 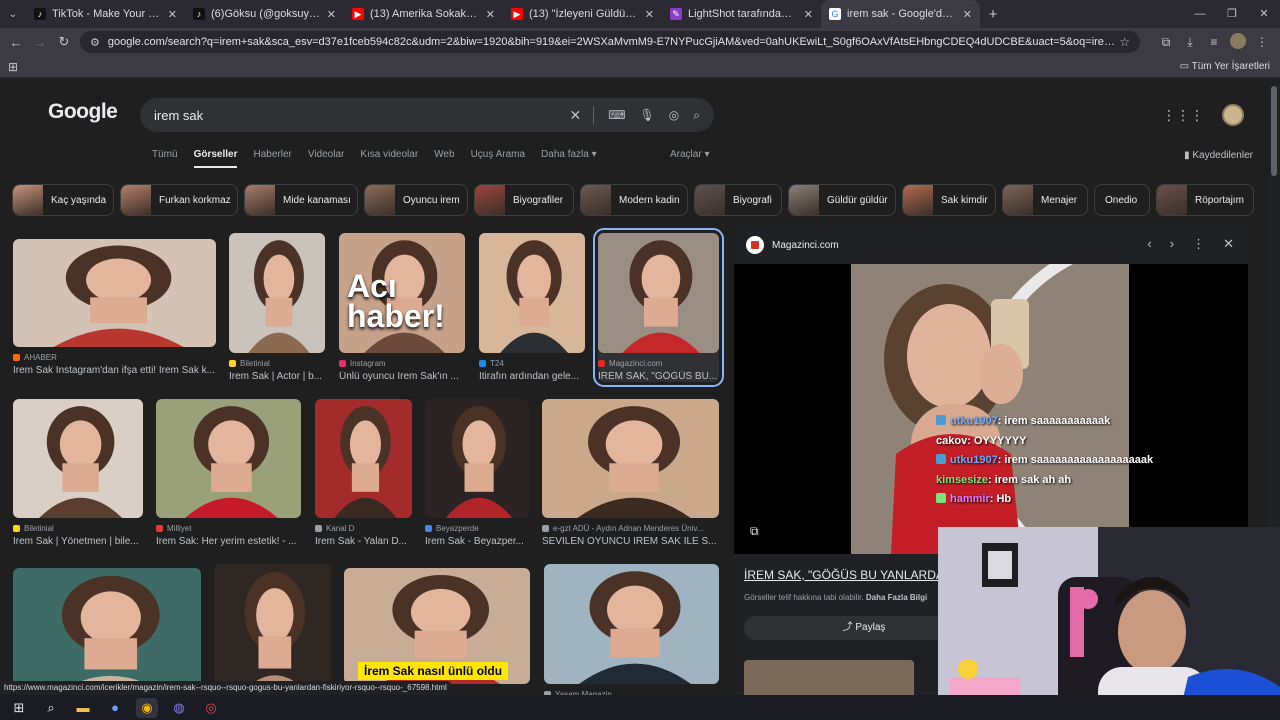 What do you see at coordinates (741, 14) in the screenshot?
I see `browser-tab: ✎ LightShot tarafından Ekran Gör ✕` at bounding box center [741, 14].